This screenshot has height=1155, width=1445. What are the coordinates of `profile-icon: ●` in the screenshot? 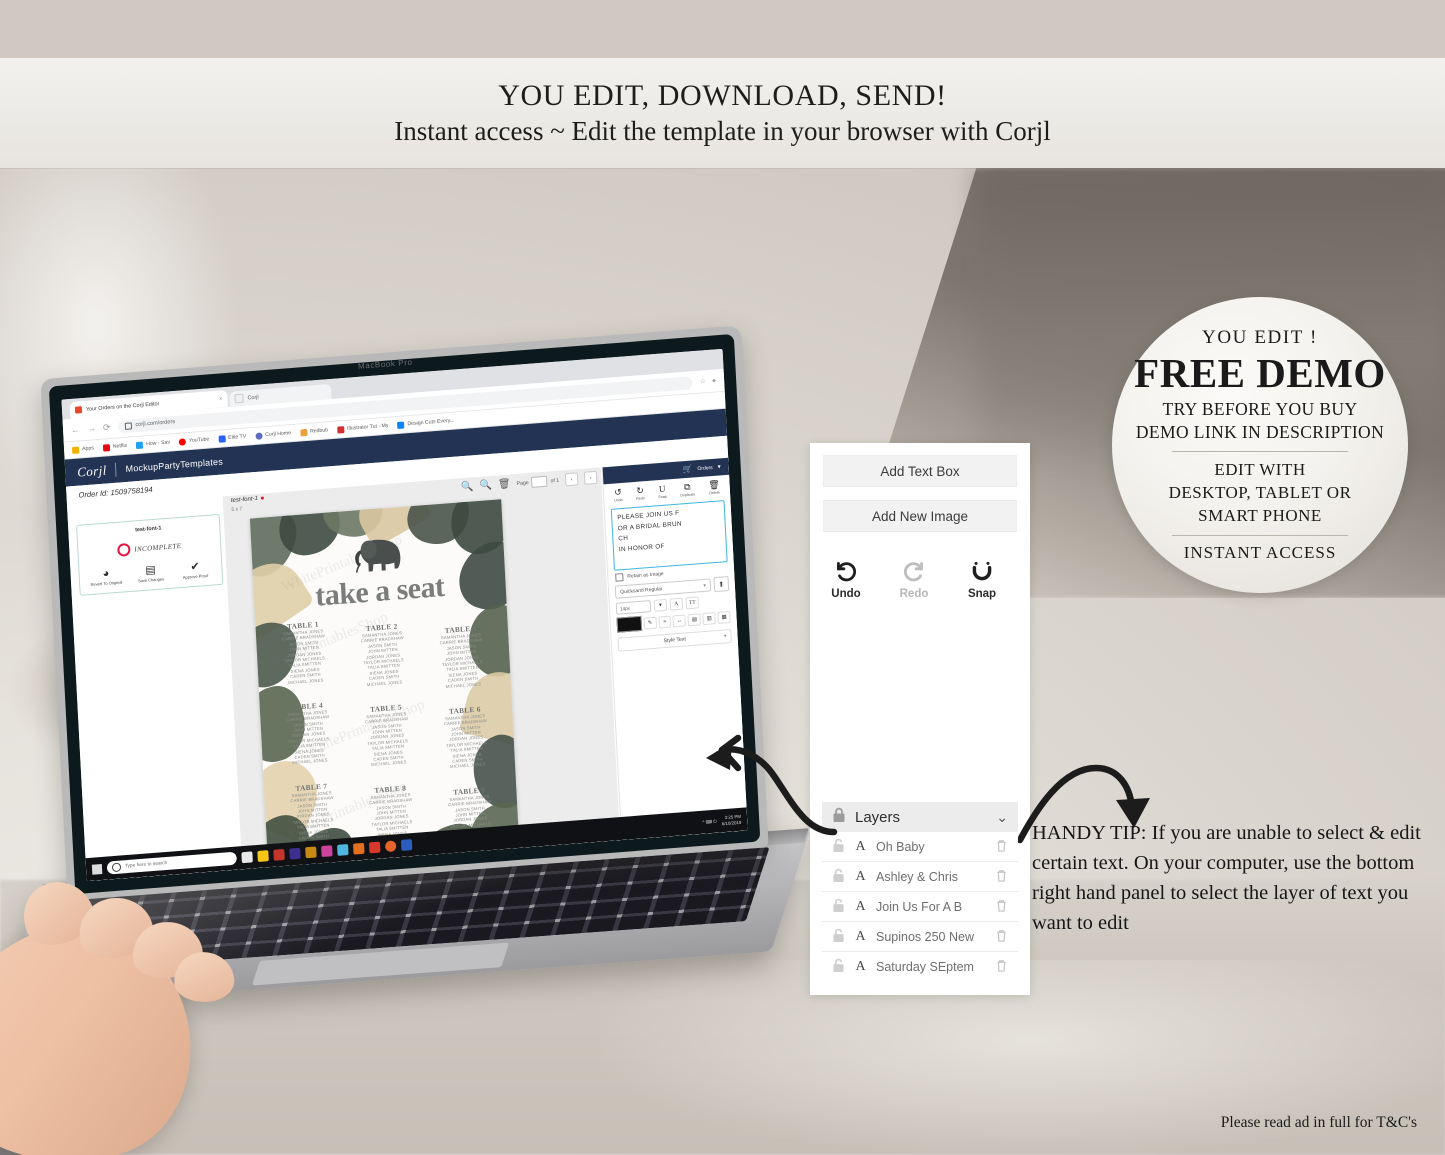 It's located at (714, 380).